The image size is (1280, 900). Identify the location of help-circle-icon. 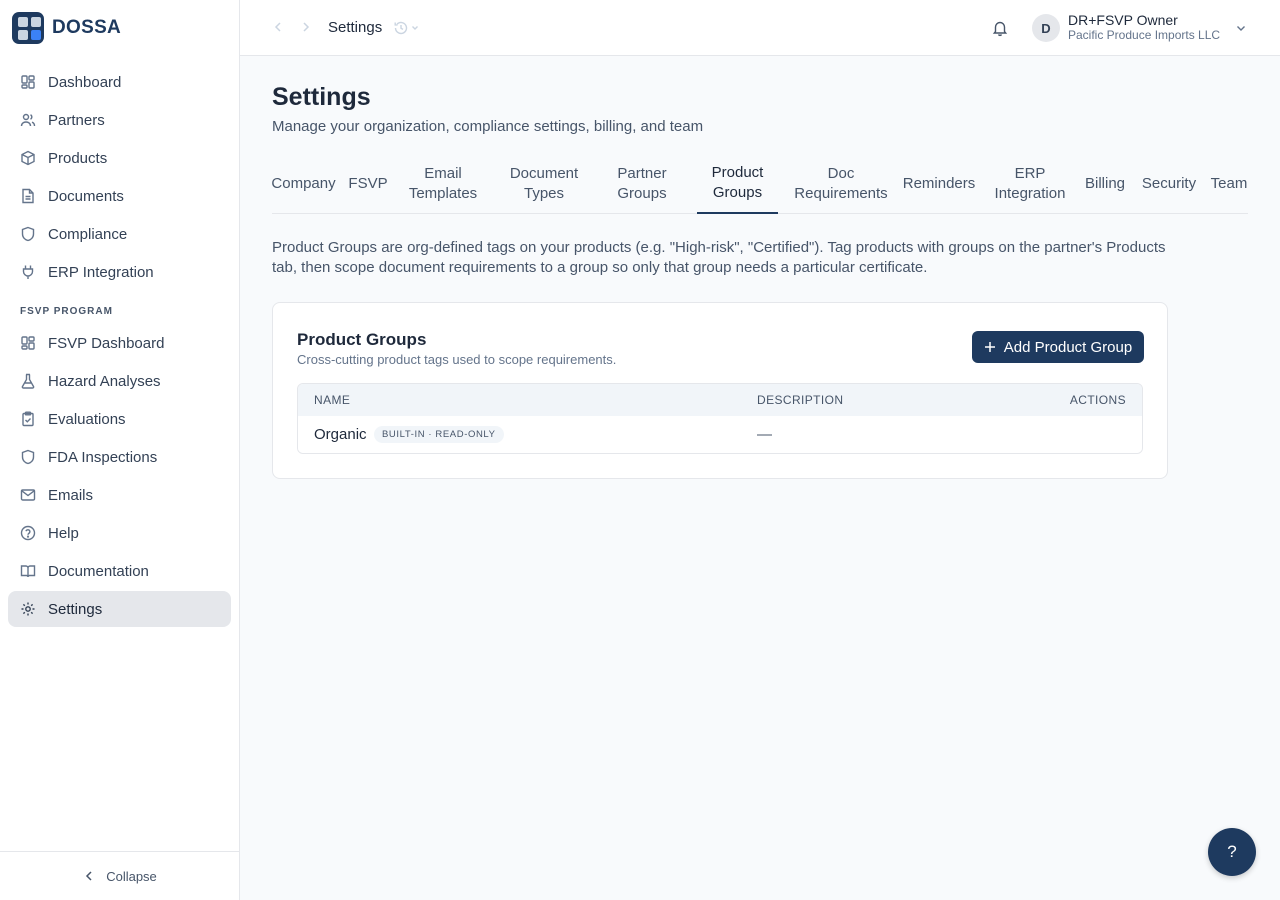
(28, 533).